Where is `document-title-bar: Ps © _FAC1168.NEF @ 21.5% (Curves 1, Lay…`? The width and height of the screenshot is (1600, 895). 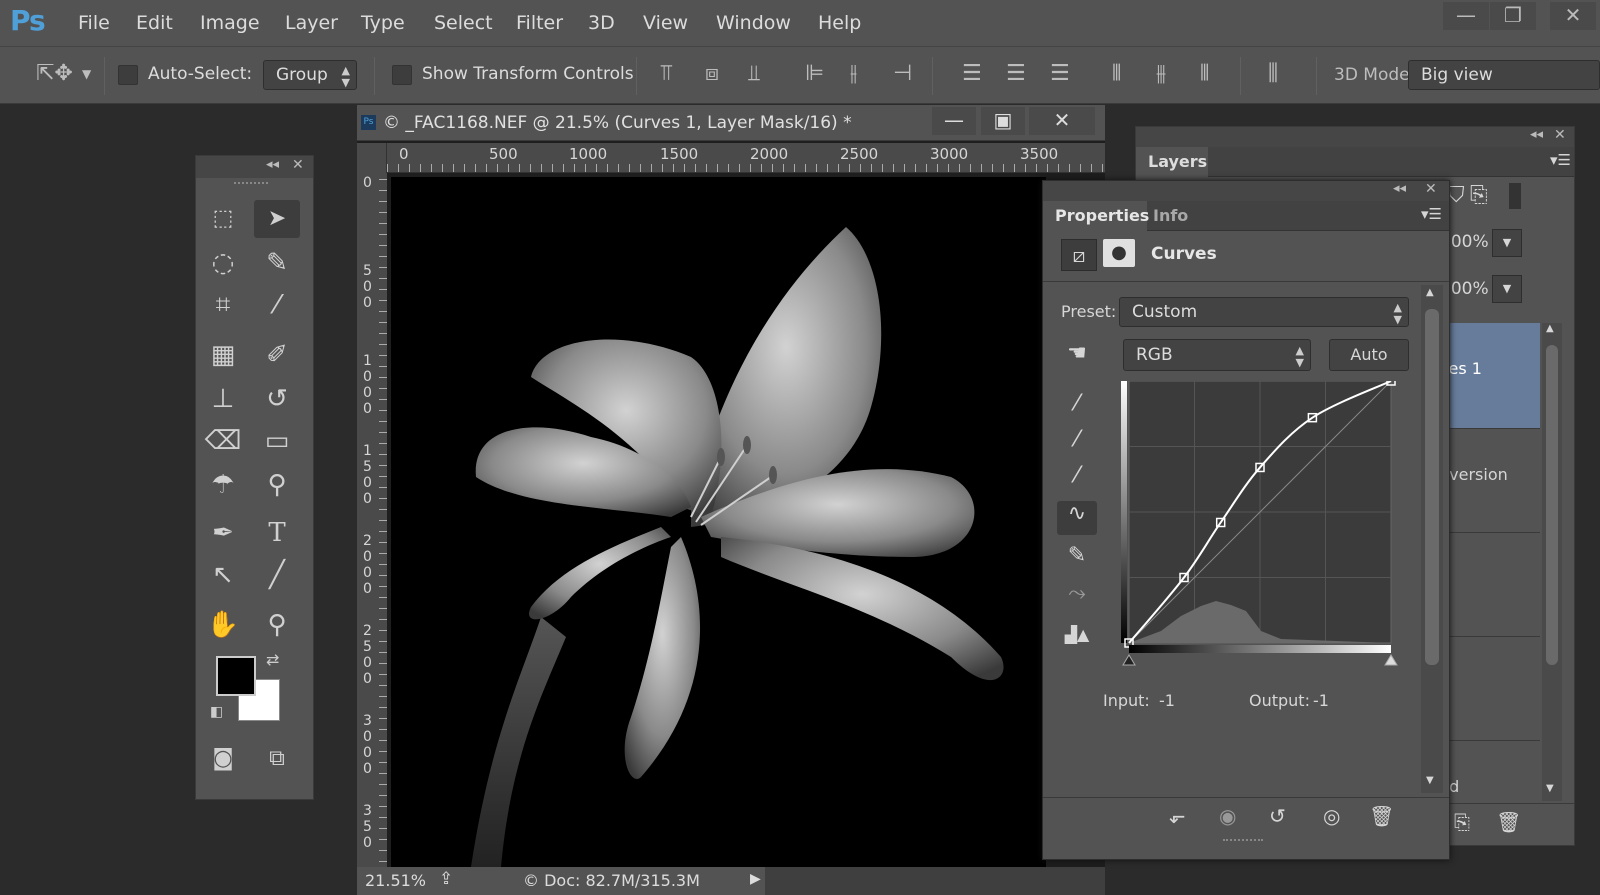
document-title-bar: Ps © _FAC1168.NEF @ 21.5% (Curves 1, Lay… is located at coordinates (731, 123).